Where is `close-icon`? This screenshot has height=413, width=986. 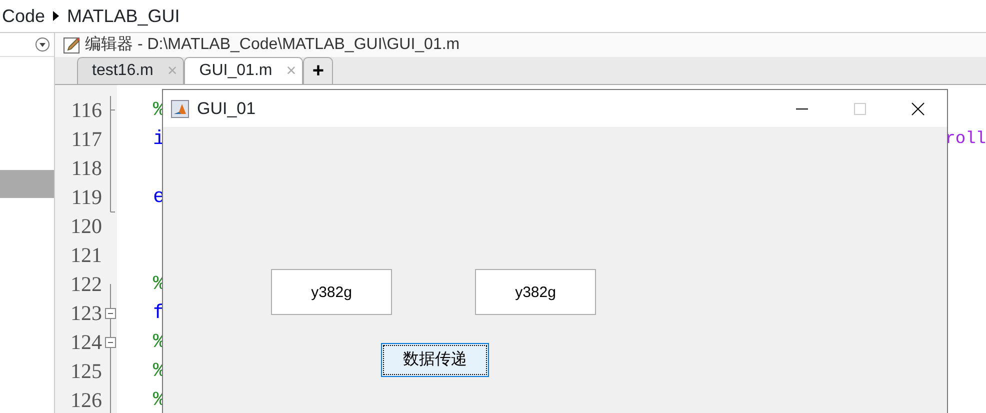 close-icon is located at coordinates (918, 109).